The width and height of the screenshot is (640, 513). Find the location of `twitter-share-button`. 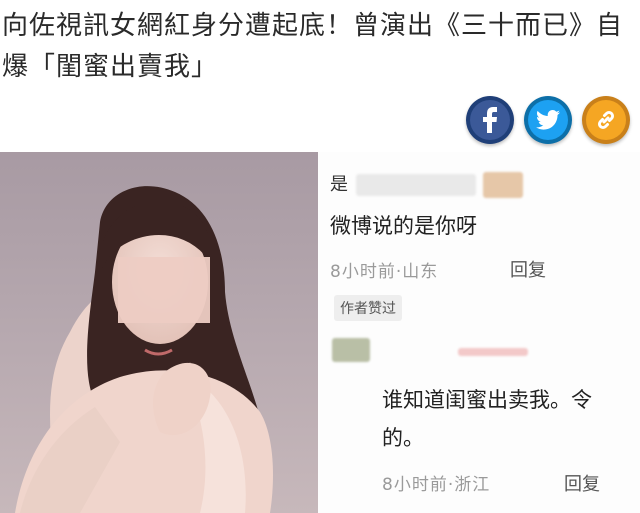

twitter-share-button is located at coordinates (548, 120).